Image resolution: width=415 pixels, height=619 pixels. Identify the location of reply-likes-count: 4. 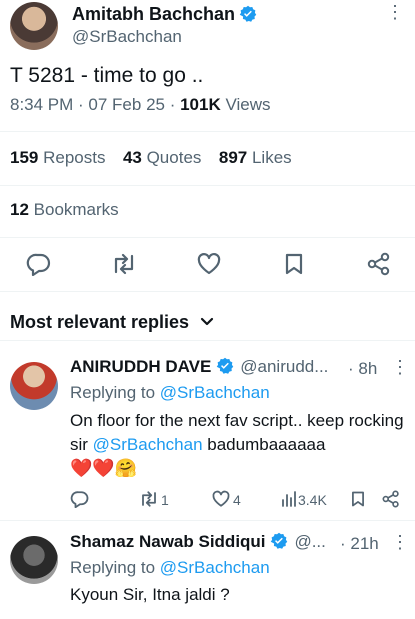
(237, 500).